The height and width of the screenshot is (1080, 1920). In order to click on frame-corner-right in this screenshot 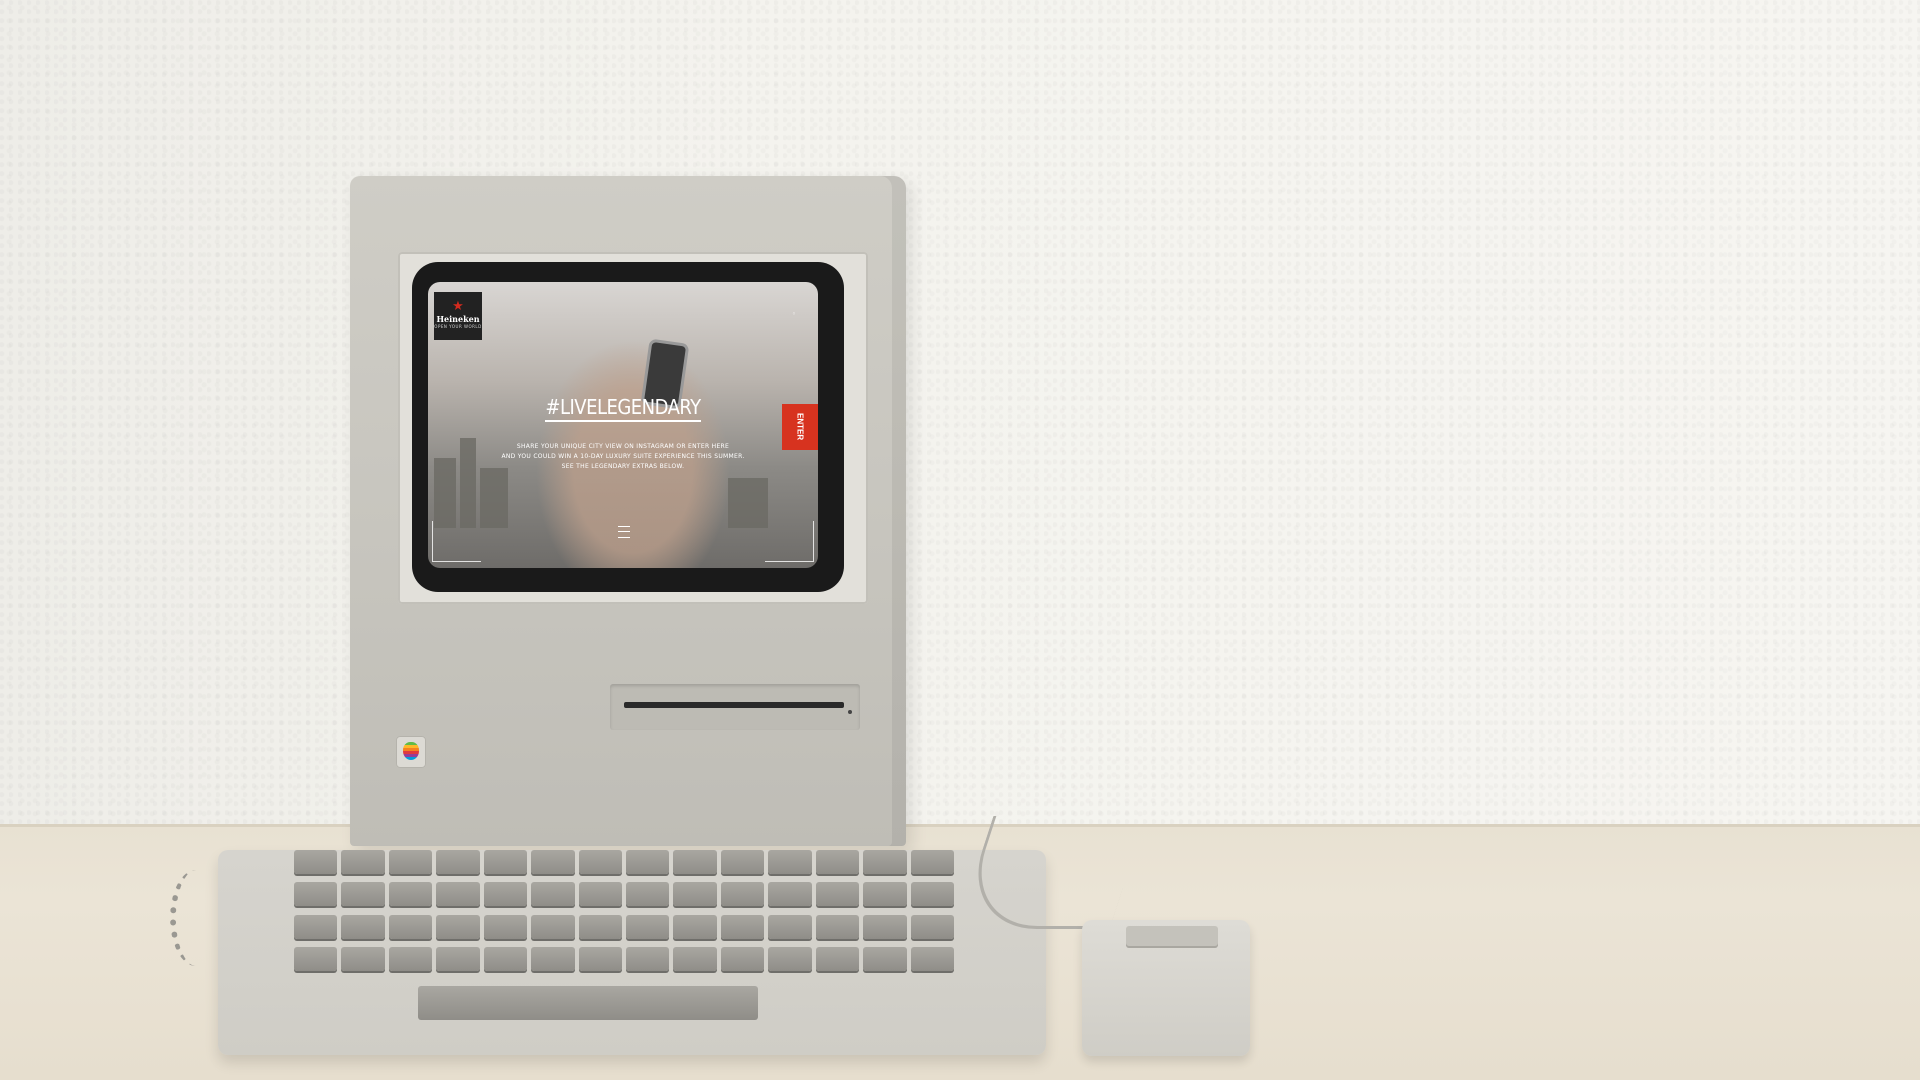, I will do `click(789, 541)`.